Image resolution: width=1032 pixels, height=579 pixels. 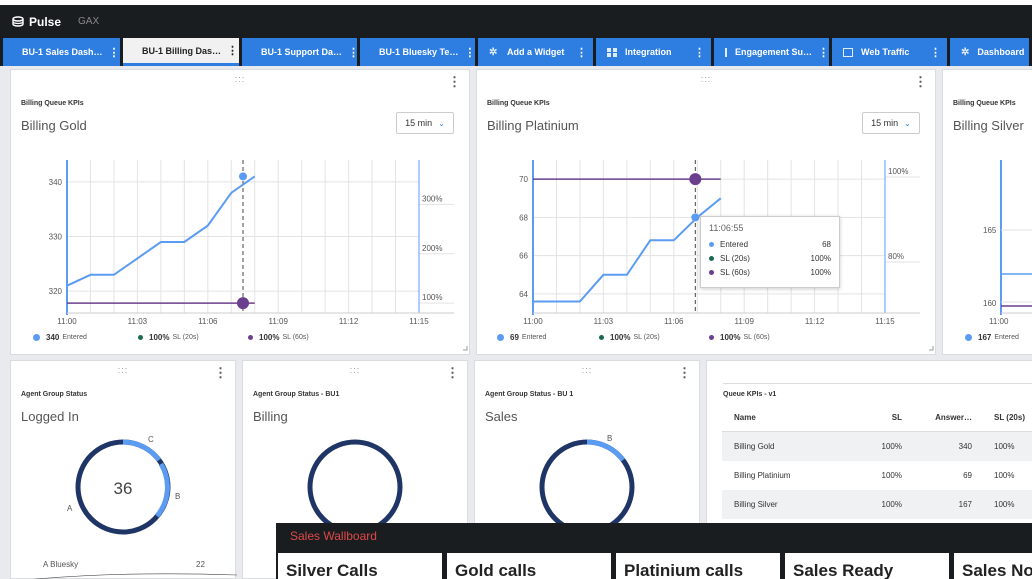 I want to click on wallboard-card-platinium-calls: Platinium calls, so click(x=698, y=566).